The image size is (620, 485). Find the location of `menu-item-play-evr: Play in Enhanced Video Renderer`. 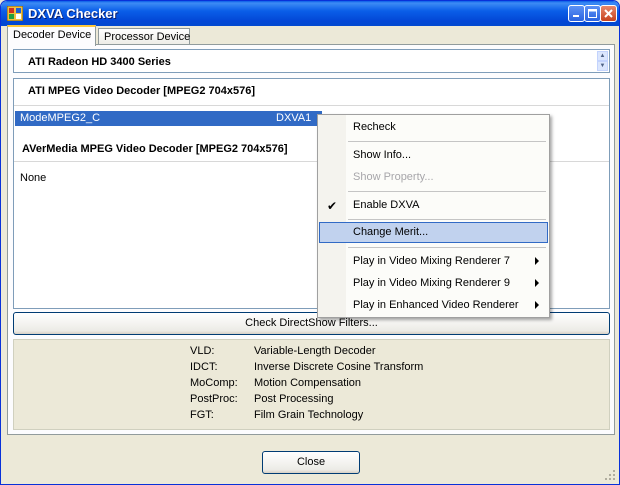

menu-item-play-evr: Play in Enhanced Video Renderer is located at coordinates (433, 305).